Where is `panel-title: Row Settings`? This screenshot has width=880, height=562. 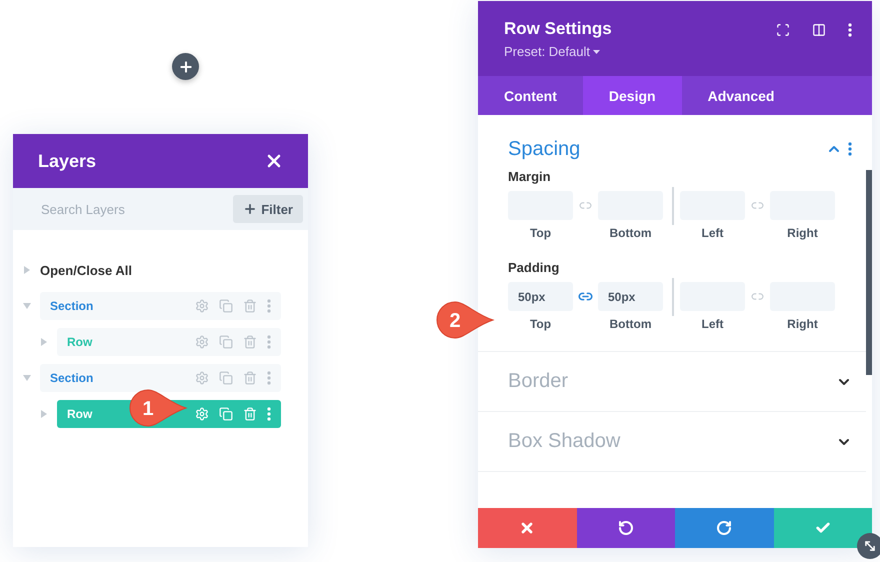 panel-title: Row Settings is located at coordinates (558, 29).